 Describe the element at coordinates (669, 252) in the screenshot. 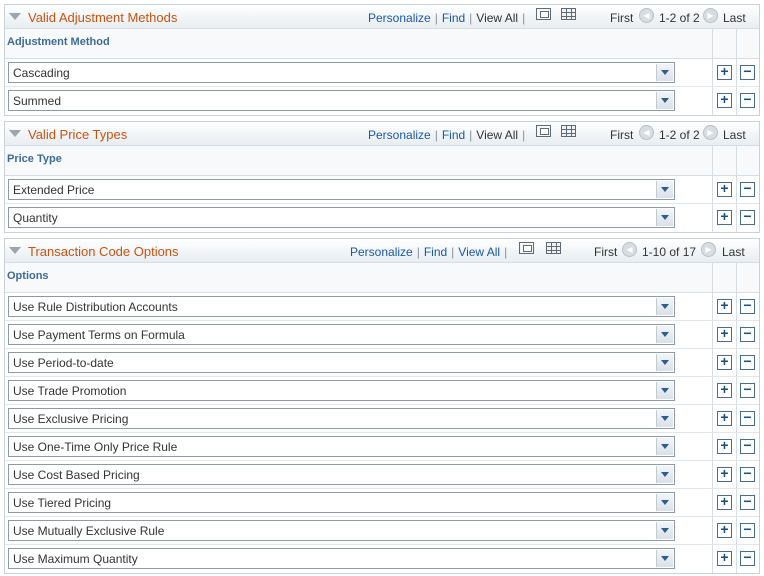

I see `row-range: 1-10 of 17` at that location.